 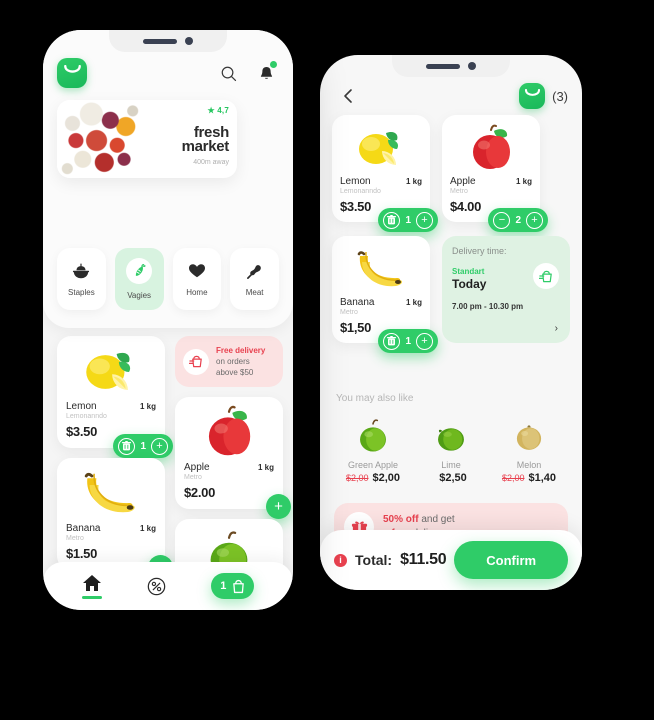 I want to click on chevron-left-icon, so click(x=347, y=96).